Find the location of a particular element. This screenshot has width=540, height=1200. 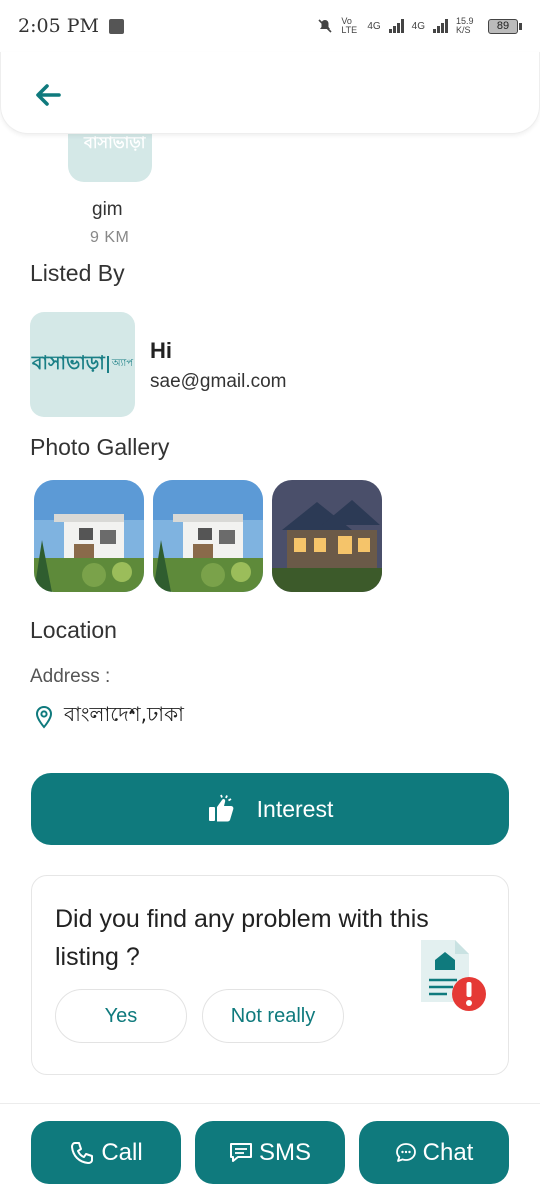

sms-button: SMS is located at coordinates (270, 1152).